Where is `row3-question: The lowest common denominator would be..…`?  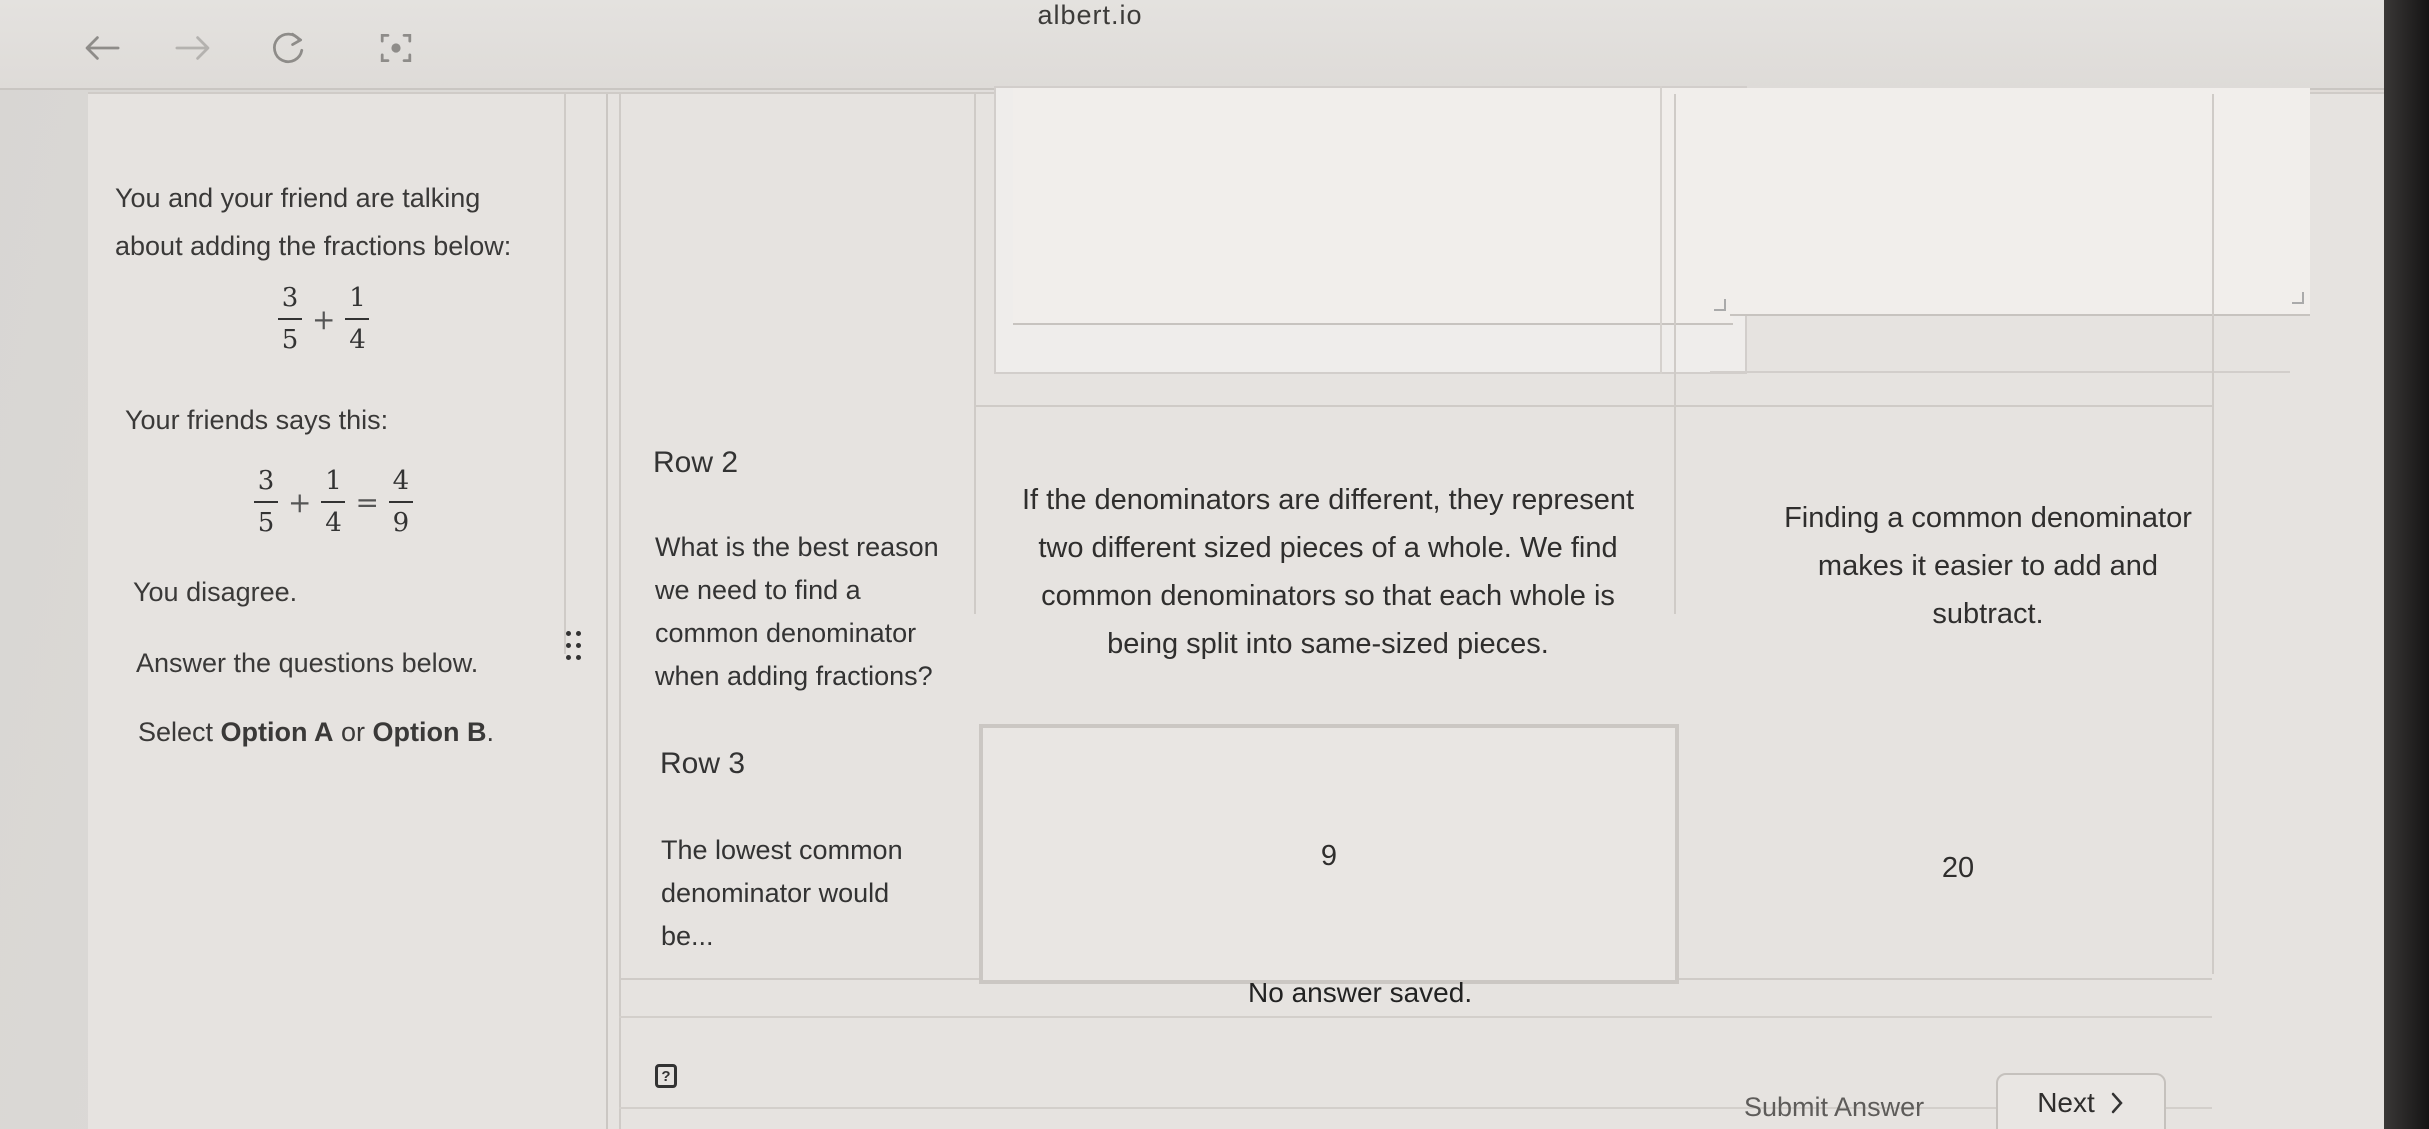
row3-question: The lowest common denominator would be..… is located at coordinates (782, 893).